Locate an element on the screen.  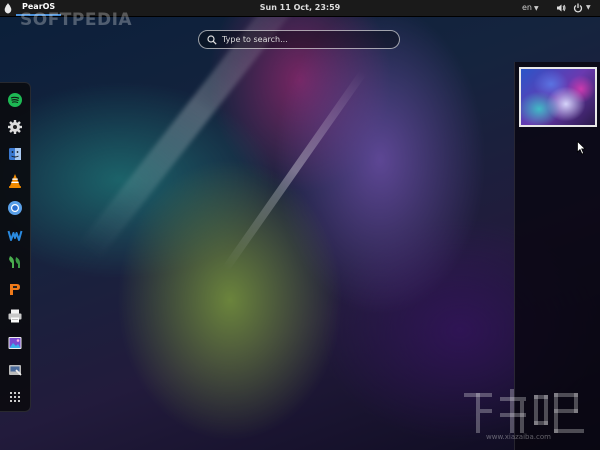
printer-icon is located at coordinates (15, 316).